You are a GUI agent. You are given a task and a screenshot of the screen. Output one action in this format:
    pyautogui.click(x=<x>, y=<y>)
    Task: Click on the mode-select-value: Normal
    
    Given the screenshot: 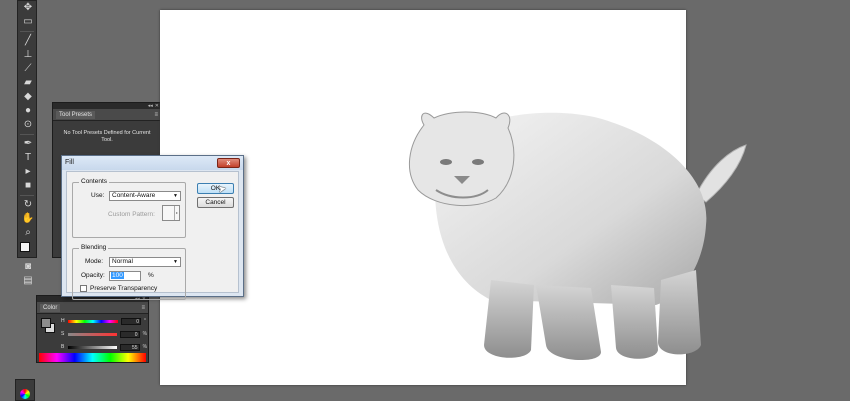 What is the action you would take?
    pyautogui.click(x=122, y=261)
    